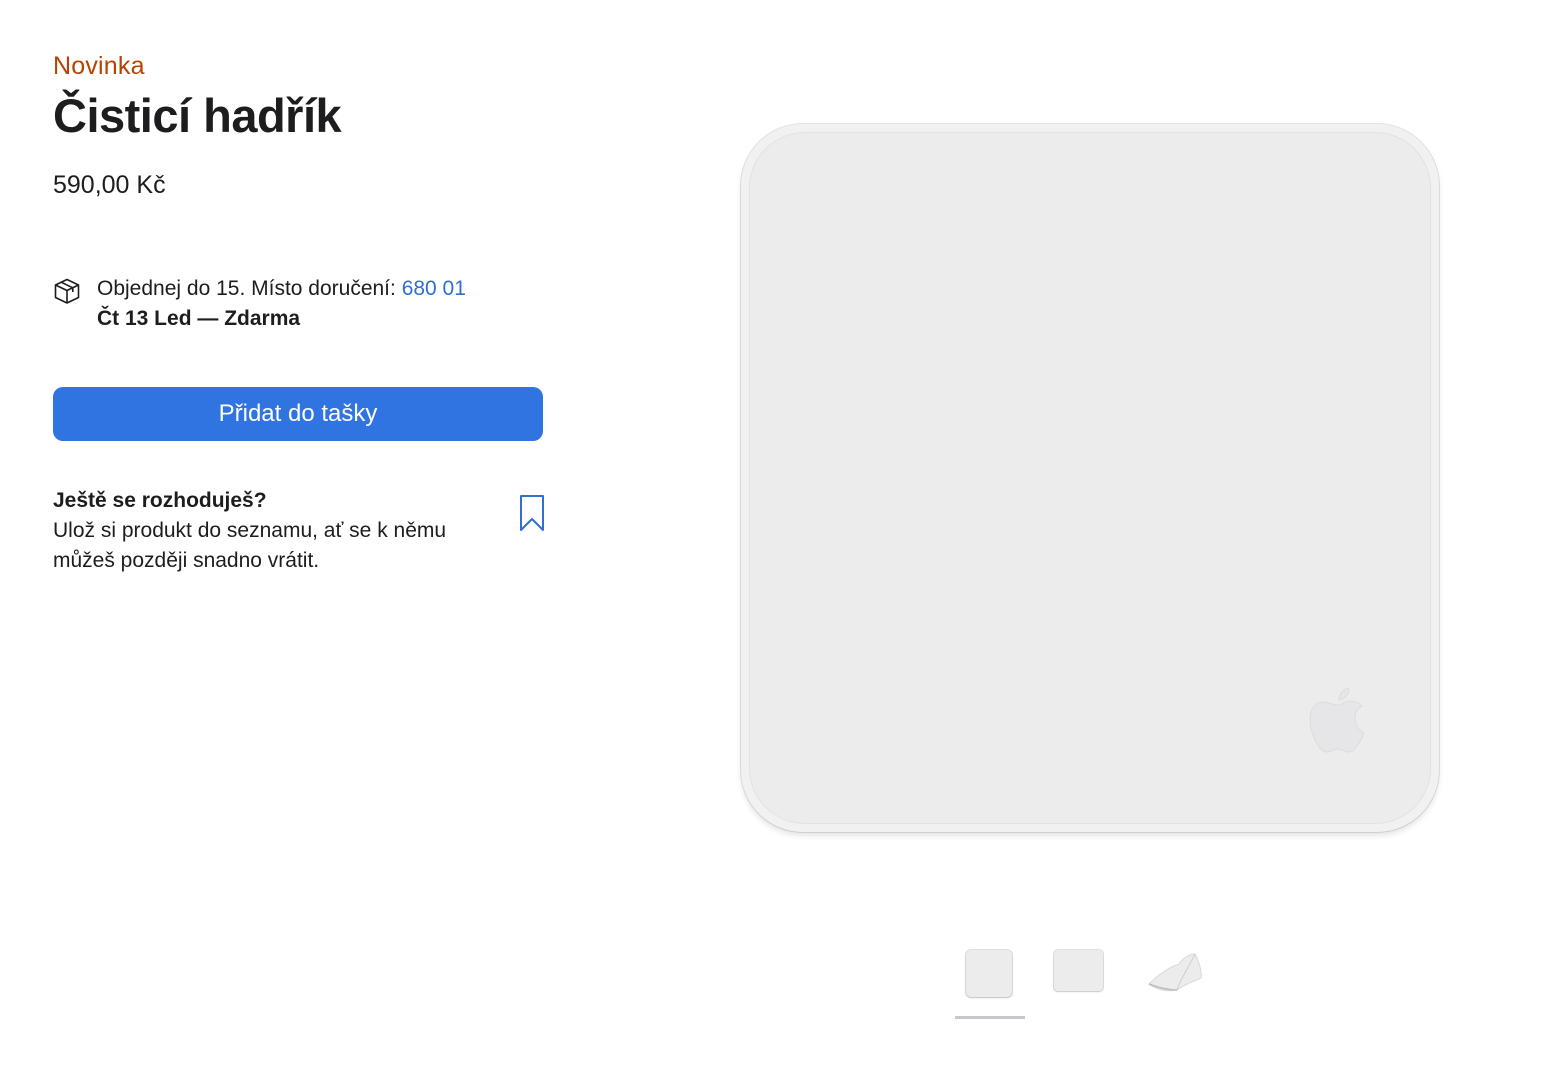  Describe the element at coordinates (199, 318) in the screenshot. I see `delivery-date: Čt 13 Led — Zdarma` at that location.